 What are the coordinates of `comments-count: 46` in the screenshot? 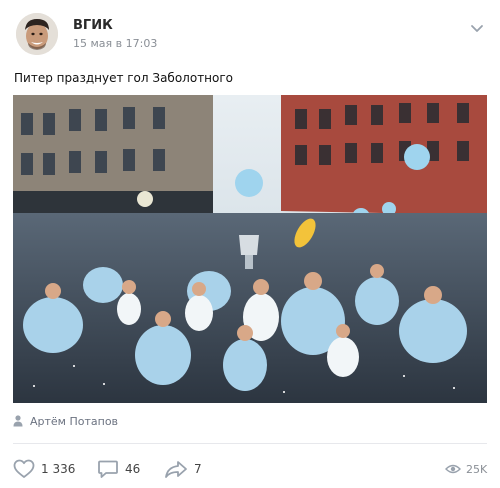 It's located at (133, 469).